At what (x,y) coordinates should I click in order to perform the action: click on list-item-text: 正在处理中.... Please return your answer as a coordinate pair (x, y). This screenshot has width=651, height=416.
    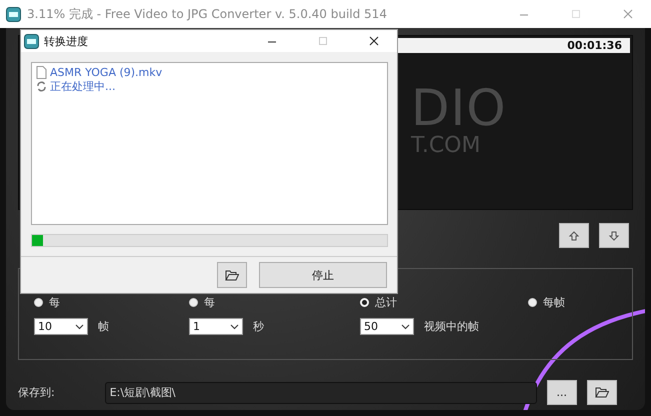
    Looking at the image, I should click on (83, 86).